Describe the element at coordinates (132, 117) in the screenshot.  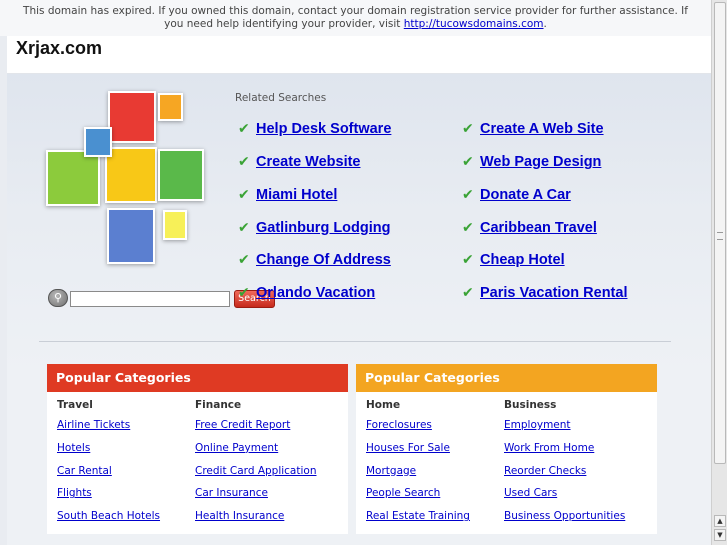
I see `logo-square-red` at that location.